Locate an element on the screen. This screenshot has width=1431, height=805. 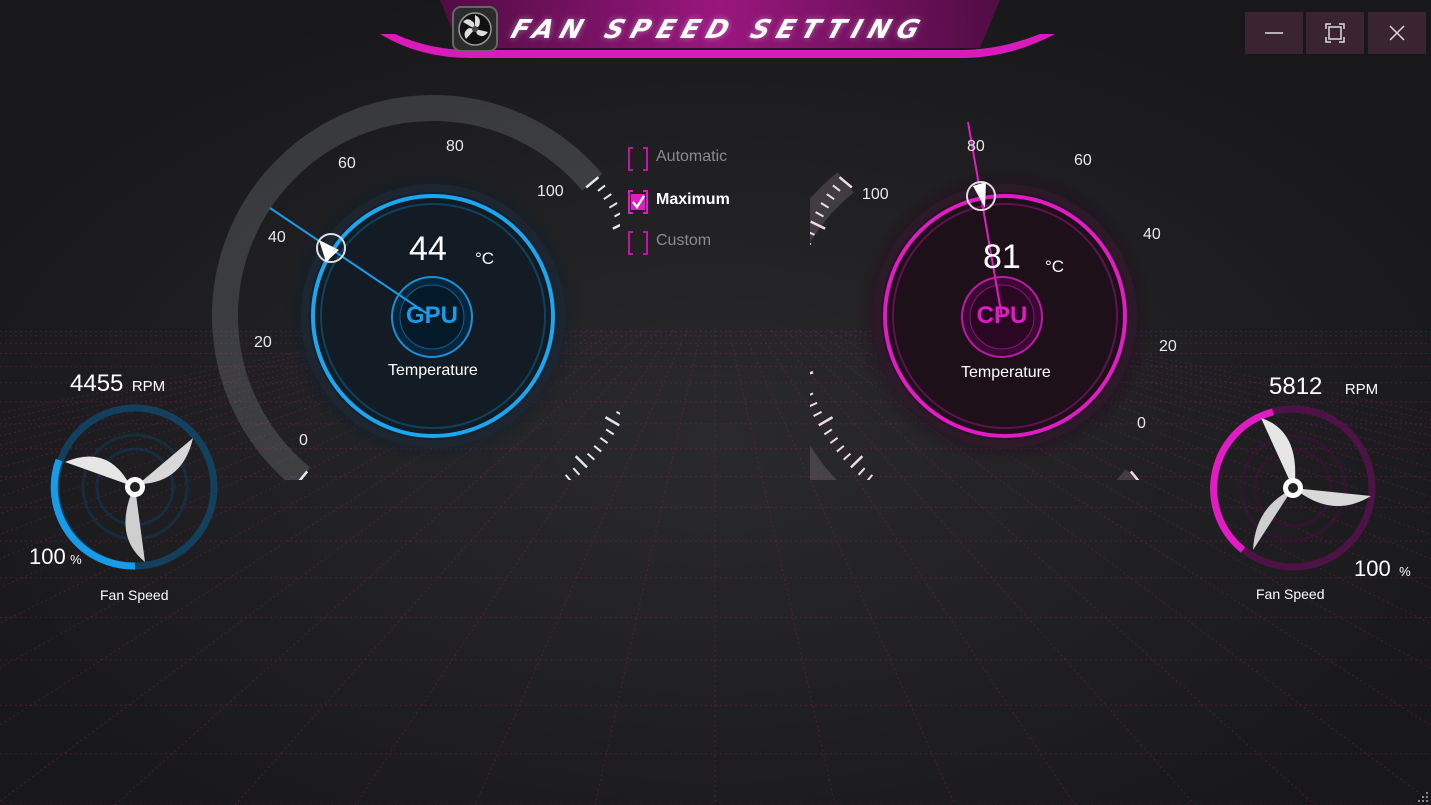
mode-maximum-option: Maximum is located at coordinates (679, 201).